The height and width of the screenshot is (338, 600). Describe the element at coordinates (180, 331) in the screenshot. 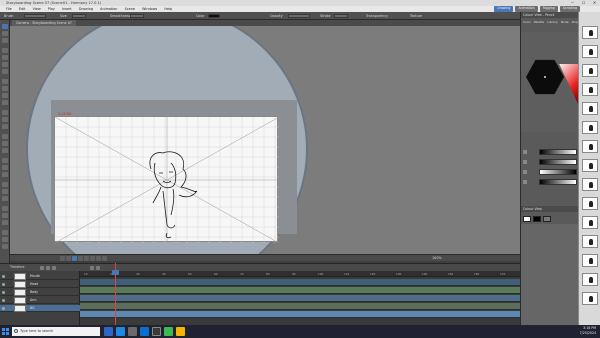

I see `folder-icon` at that location.